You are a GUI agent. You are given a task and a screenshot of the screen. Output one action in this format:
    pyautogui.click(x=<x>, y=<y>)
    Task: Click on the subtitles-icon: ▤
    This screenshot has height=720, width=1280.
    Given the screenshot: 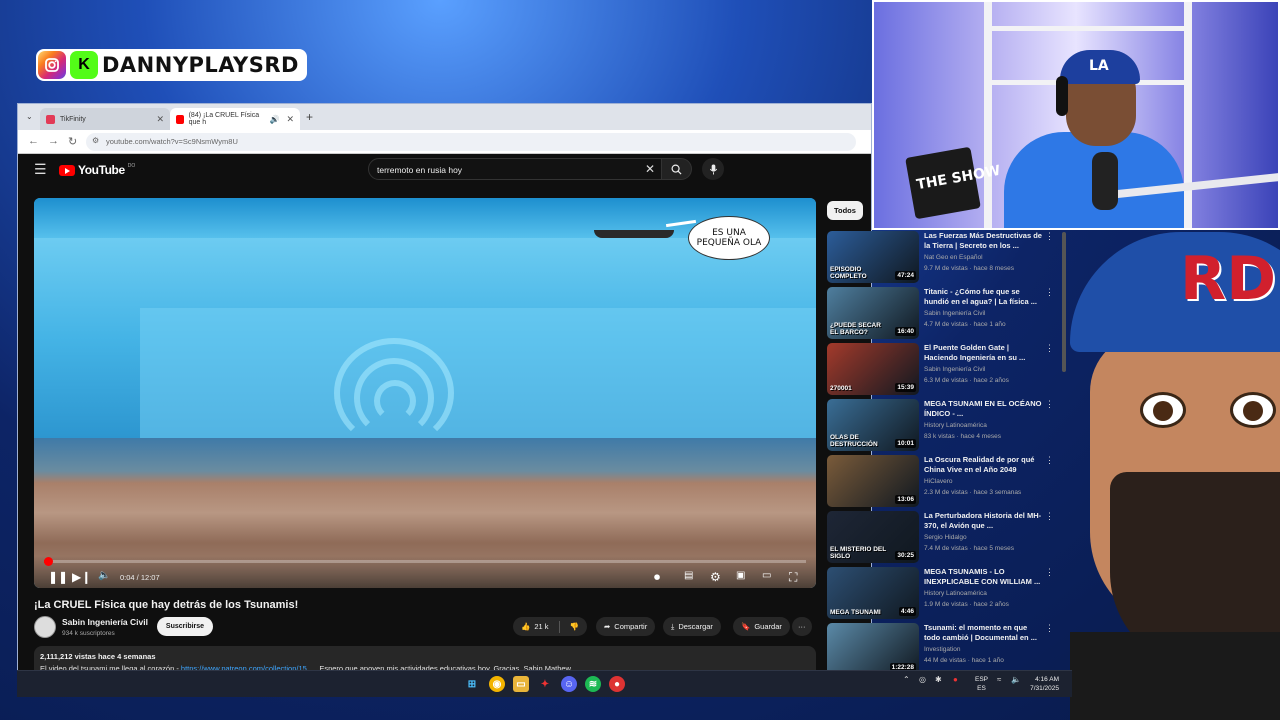 What is the action you would take?
    pyautogui.click(x=688, y=575)
    